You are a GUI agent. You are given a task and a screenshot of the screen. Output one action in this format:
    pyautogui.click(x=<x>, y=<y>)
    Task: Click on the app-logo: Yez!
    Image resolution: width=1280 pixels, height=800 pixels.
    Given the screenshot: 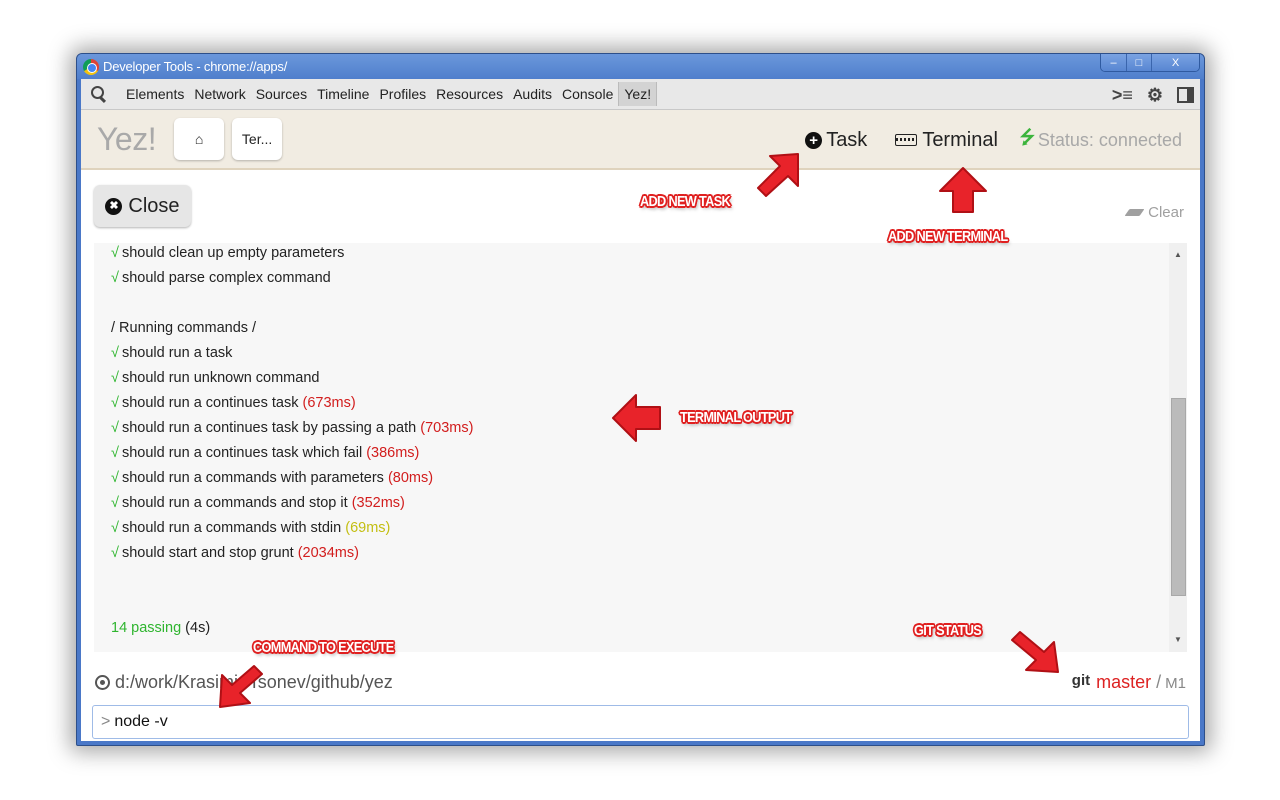 What is the action you would take?
    pyautogui.click(x=127, y=138)
    